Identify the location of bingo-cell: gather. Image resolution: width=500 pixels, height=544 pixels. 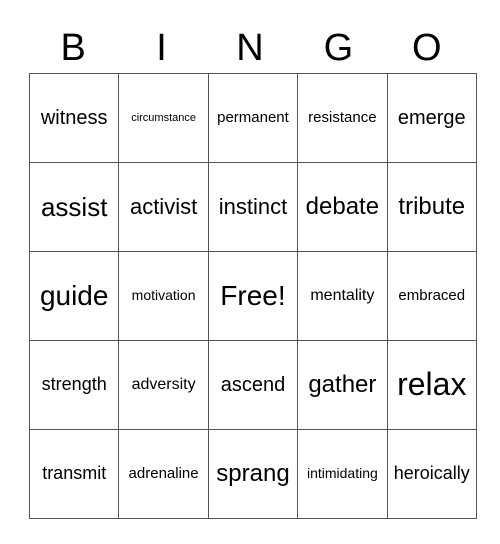
(342, 385).